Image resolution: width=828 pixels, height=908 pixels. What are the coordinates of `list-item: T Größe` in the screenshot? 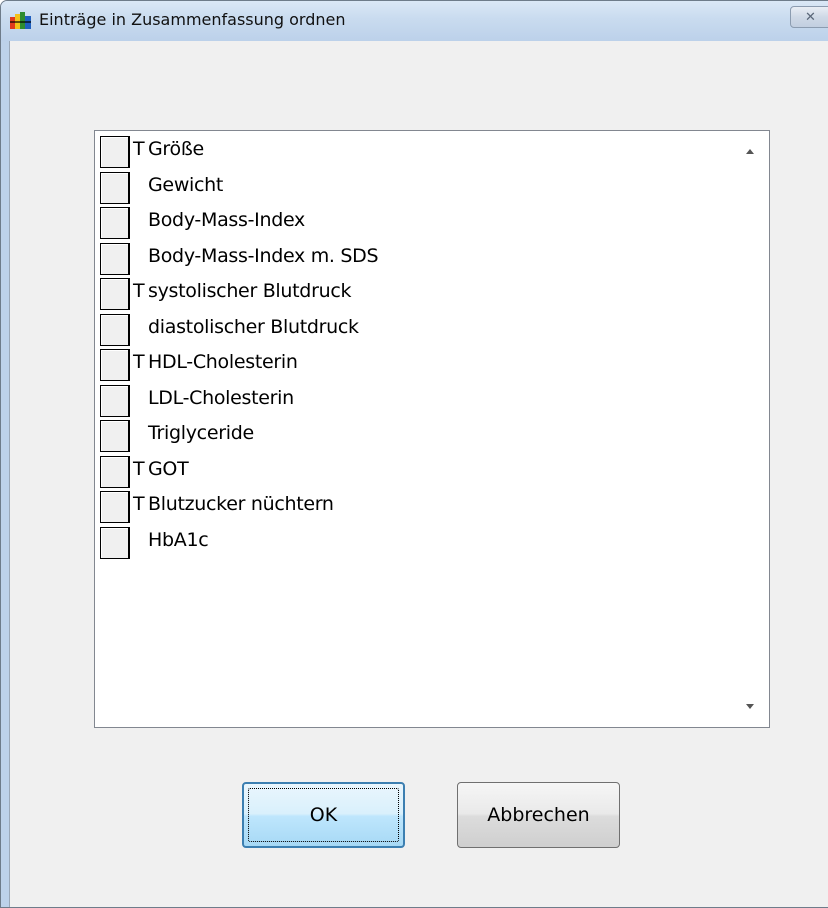 It's located at (415, 149).